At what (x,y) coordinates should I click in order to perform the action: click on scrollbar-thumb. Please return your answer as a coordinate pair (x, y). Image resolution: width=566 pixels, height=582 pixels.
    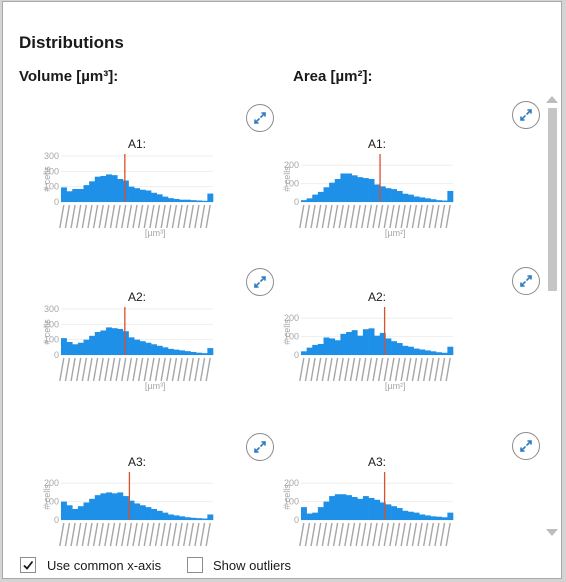
    Looking at the image, I should click on (552, 199).